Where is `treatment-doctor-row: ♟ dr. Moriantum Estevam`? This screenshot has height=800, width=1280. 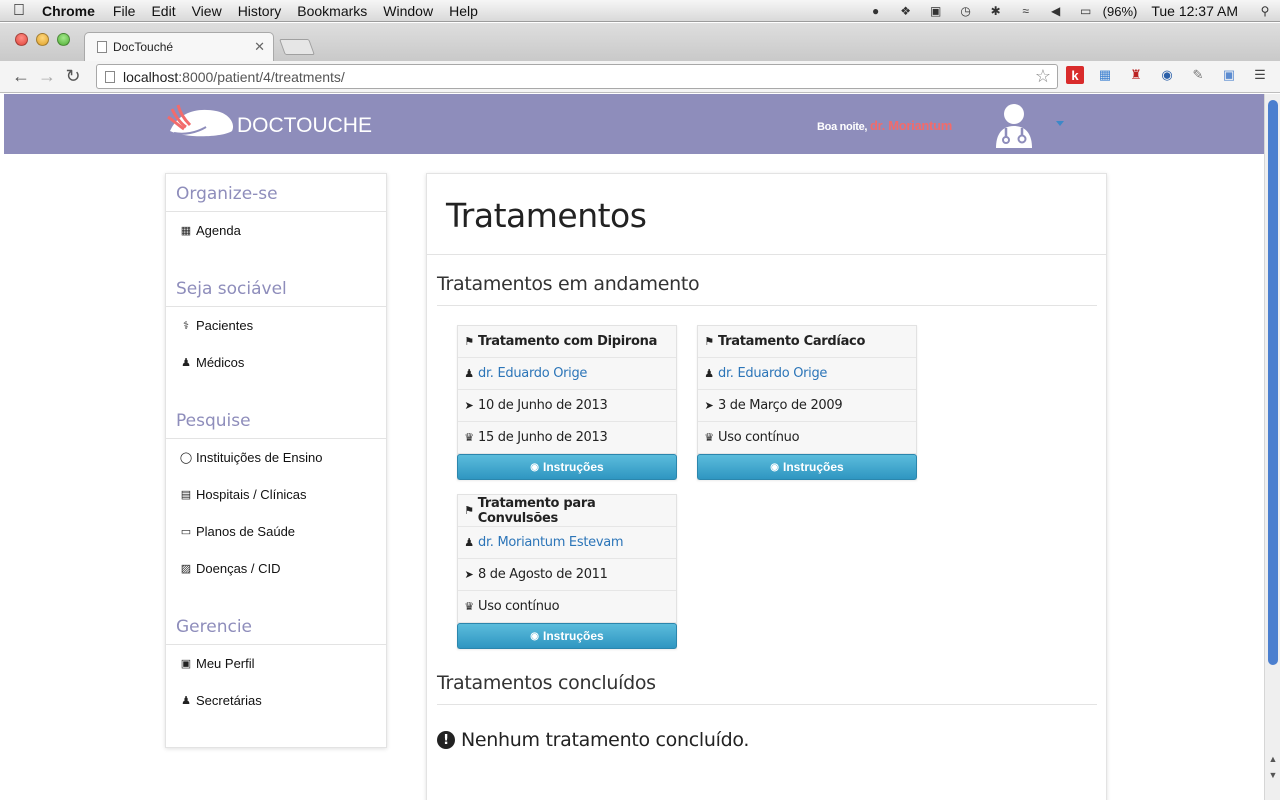
treatment-doctor-row: ♟ dr. Moriantum Estevam is located at coordinates (567, 543).